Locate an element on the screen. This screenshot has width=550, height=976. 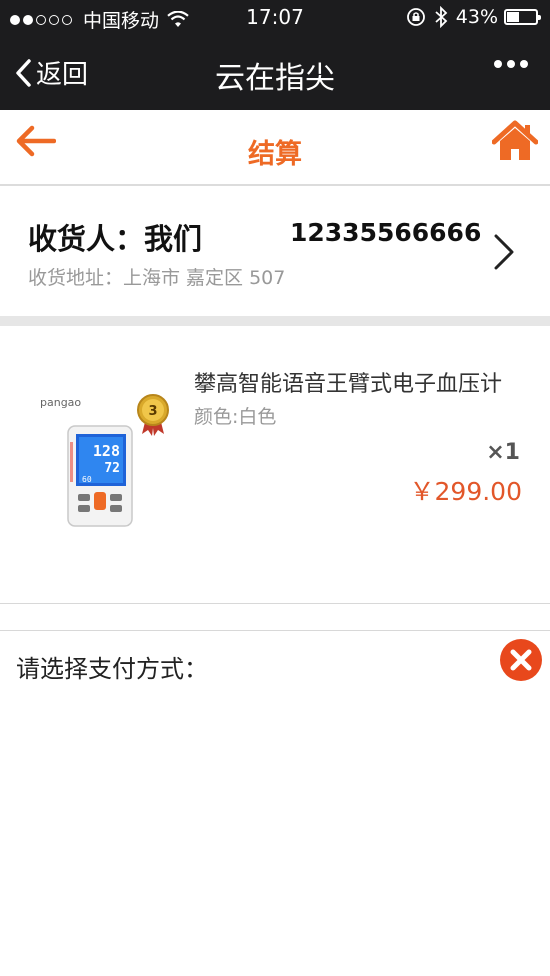
close-circle-icon is located at coordinates (521, 660).